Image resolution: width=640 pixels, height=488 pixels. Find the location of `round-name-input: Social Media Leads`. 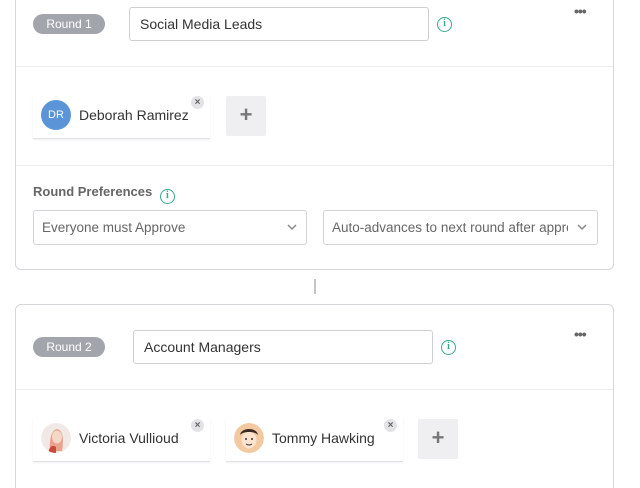

round-name-input: Social Media Leads is located at coordinates (279, 24).